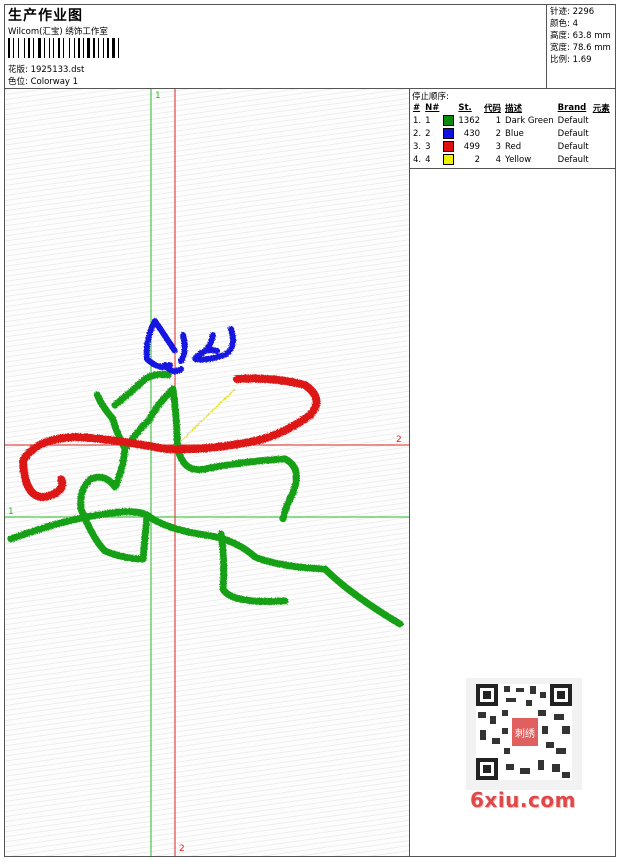  What do you see at coordinates (477, 159) in the screenshot?
I see `row-stitches: 2` at bounding box center [477, 159].